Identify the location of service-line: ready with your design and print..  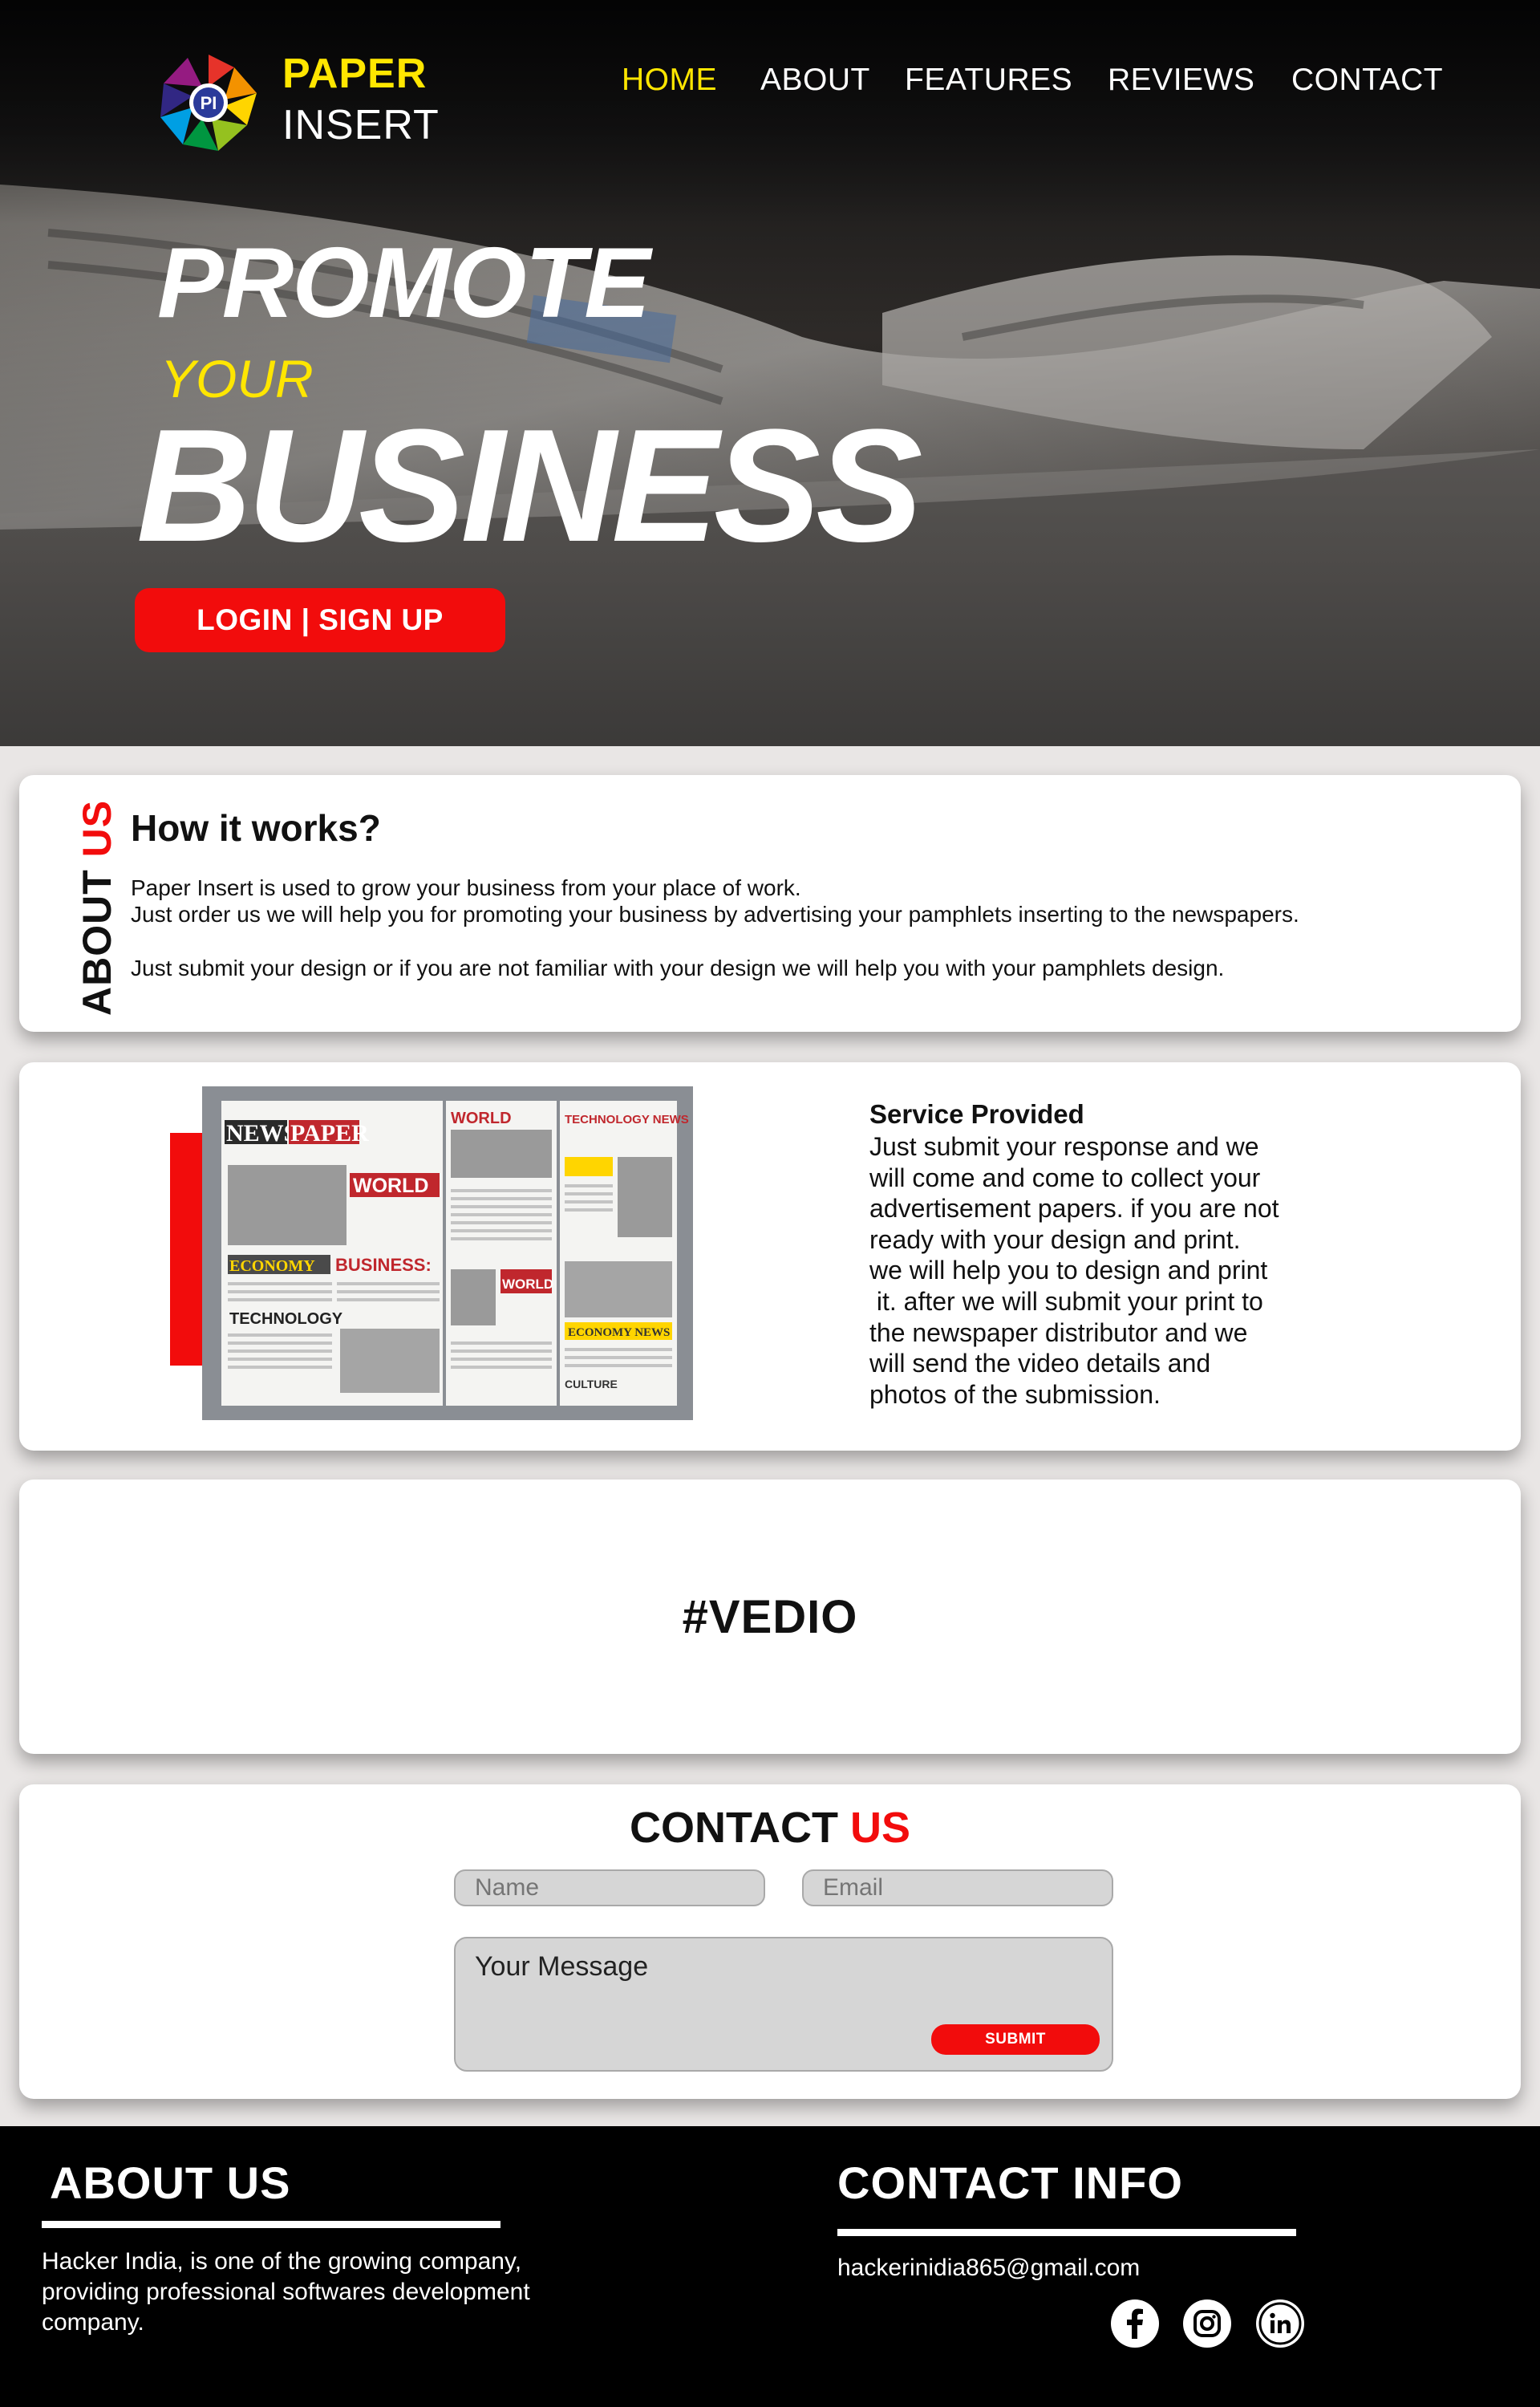
(1055, 1239).